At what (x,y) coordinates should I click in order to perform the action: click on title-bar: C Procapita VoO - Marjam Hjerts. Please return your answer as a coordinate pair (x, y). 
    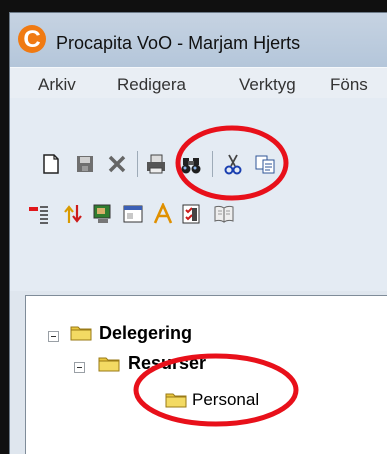
    Looking at the image, I should click on (198, 40).